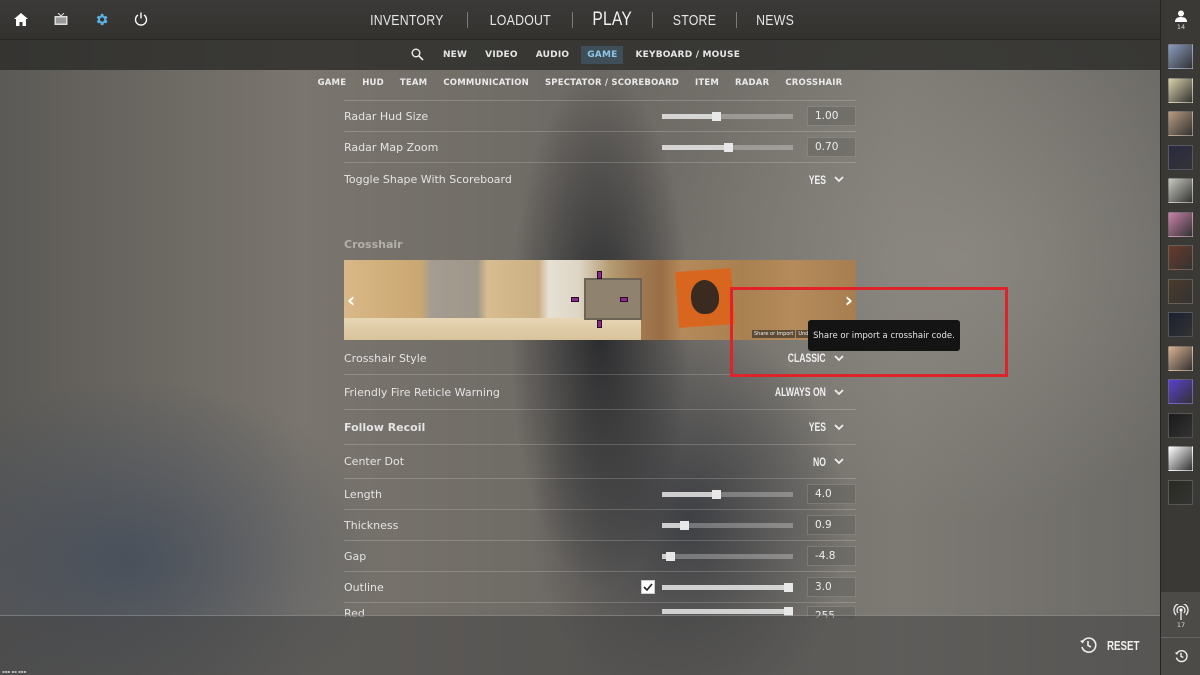 The image size is (1200, 675). I want to click on red-slider, so click(727, 611).